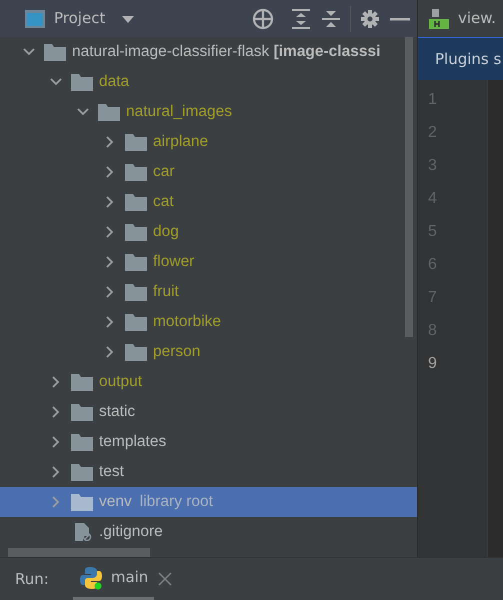 The height and width of the screenshot is (600, 503). I want to click on html-file-icon, so click(439, 19).